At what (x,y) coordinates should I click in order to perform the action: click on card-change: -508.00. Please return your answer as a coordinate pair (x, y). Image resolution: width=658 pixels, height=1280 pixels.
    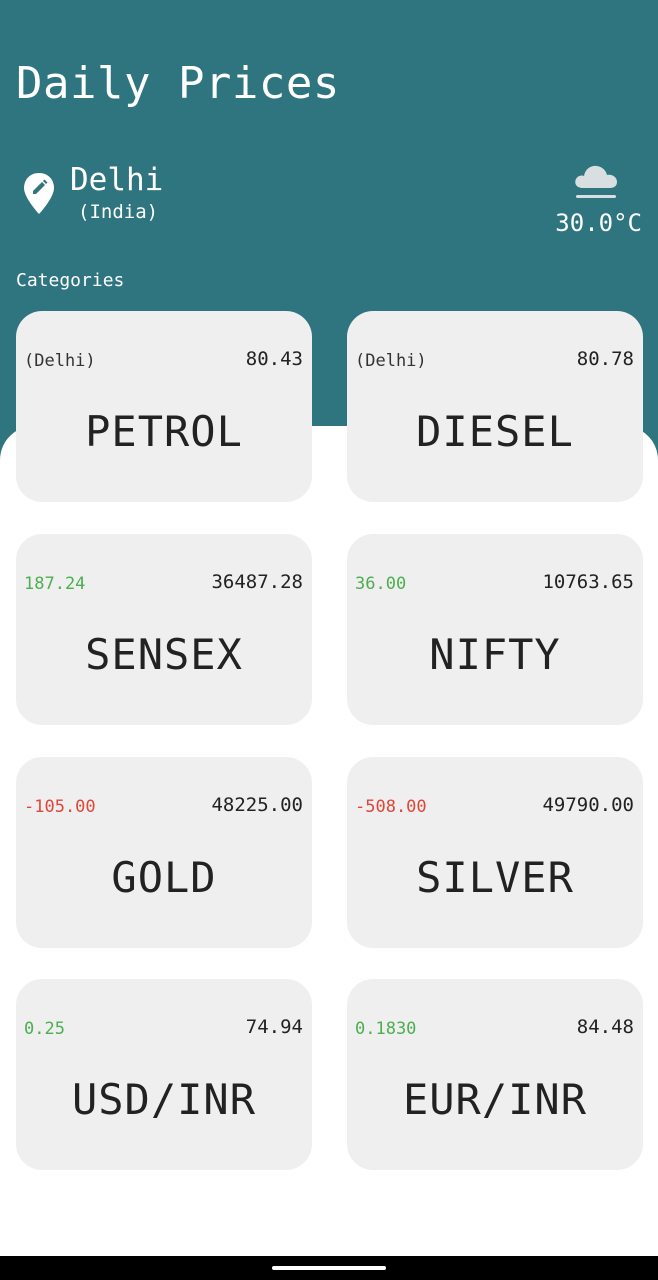
    Looking at the image, I should click on (391, 807).